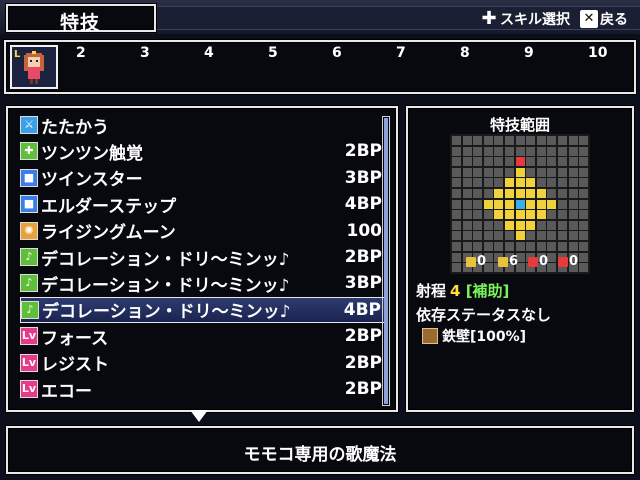 The width and height of the screenshot is (640, 480). I want to click on scrollbar-thumb, so click(386, 261).